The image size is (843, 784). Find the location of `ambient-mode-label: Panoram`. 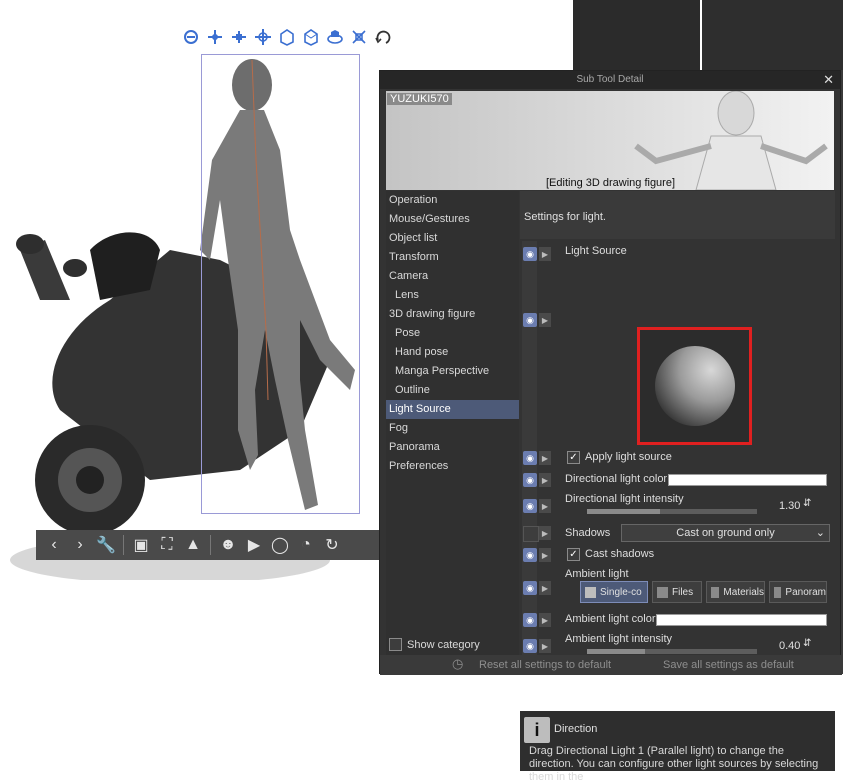

ambient-mode-label: Panoram is located at coordinates (805, 592).